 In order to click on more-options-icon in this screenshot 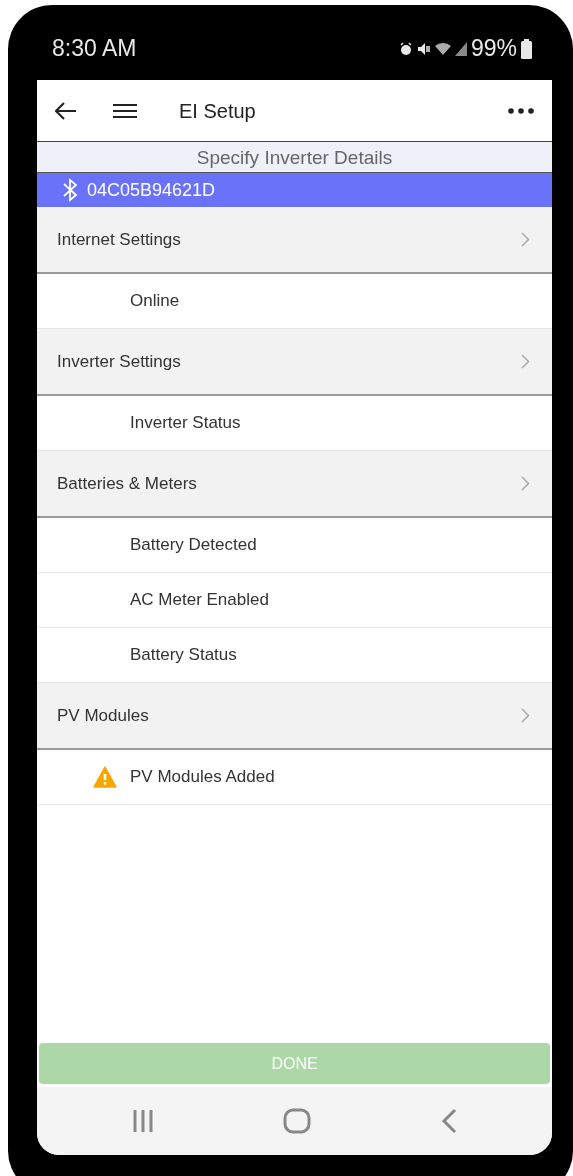, I will do `click(521, 110)`.